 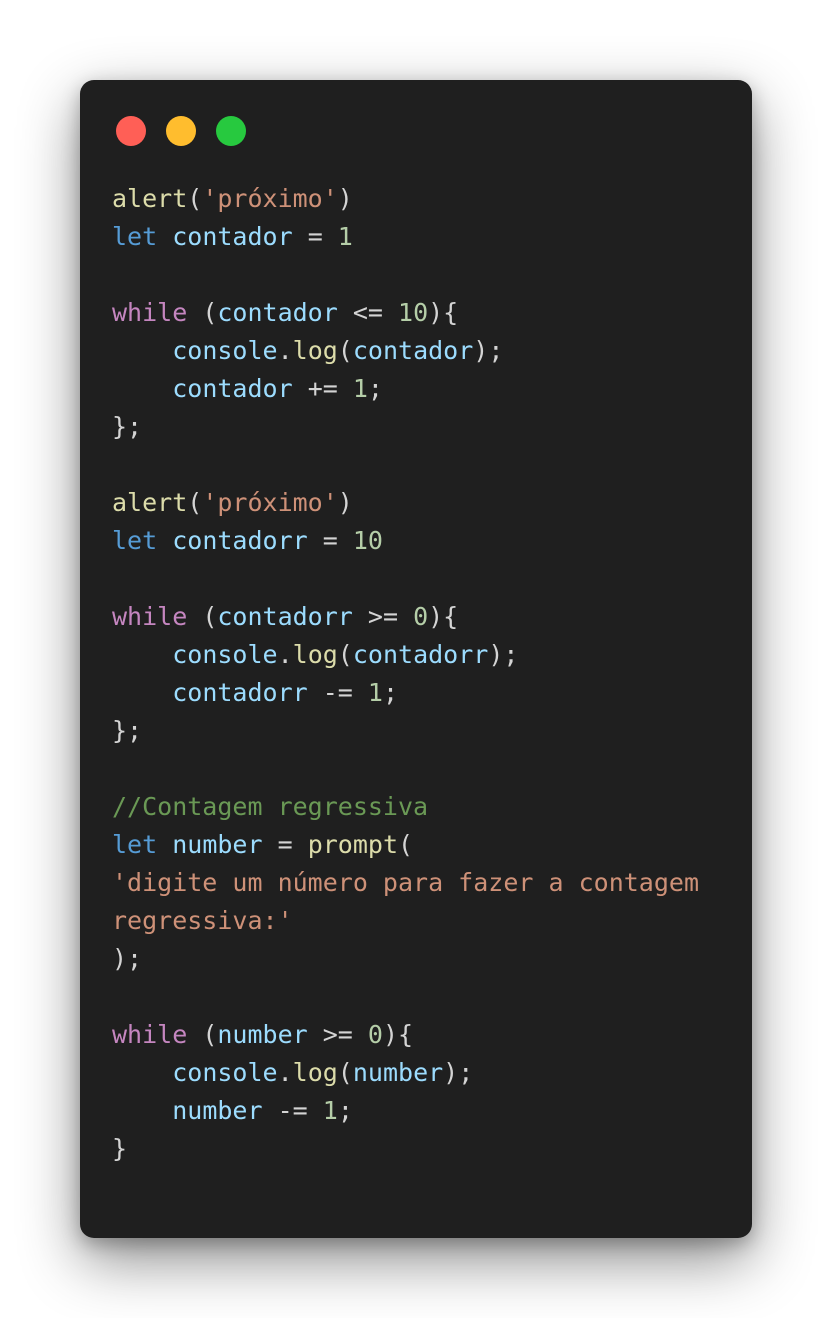 I want to click on code-line: console.log(contadorr);, so click(x=422, y=655).